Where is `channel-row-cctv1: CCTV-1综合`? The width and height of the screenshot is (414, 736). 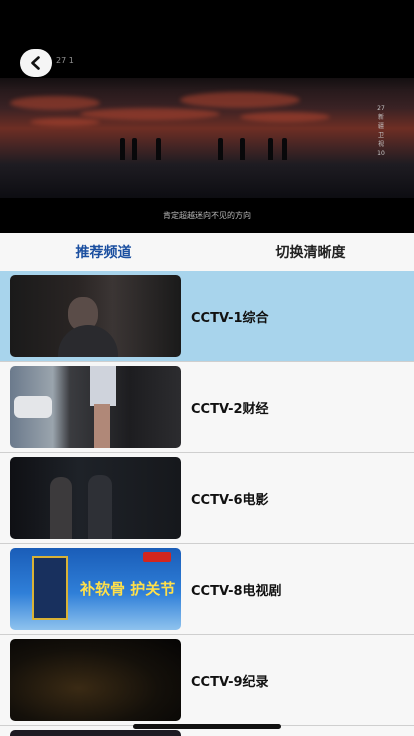 channel-row-cctv1: CCTV-1综合 is located at coordinates (207, 316).